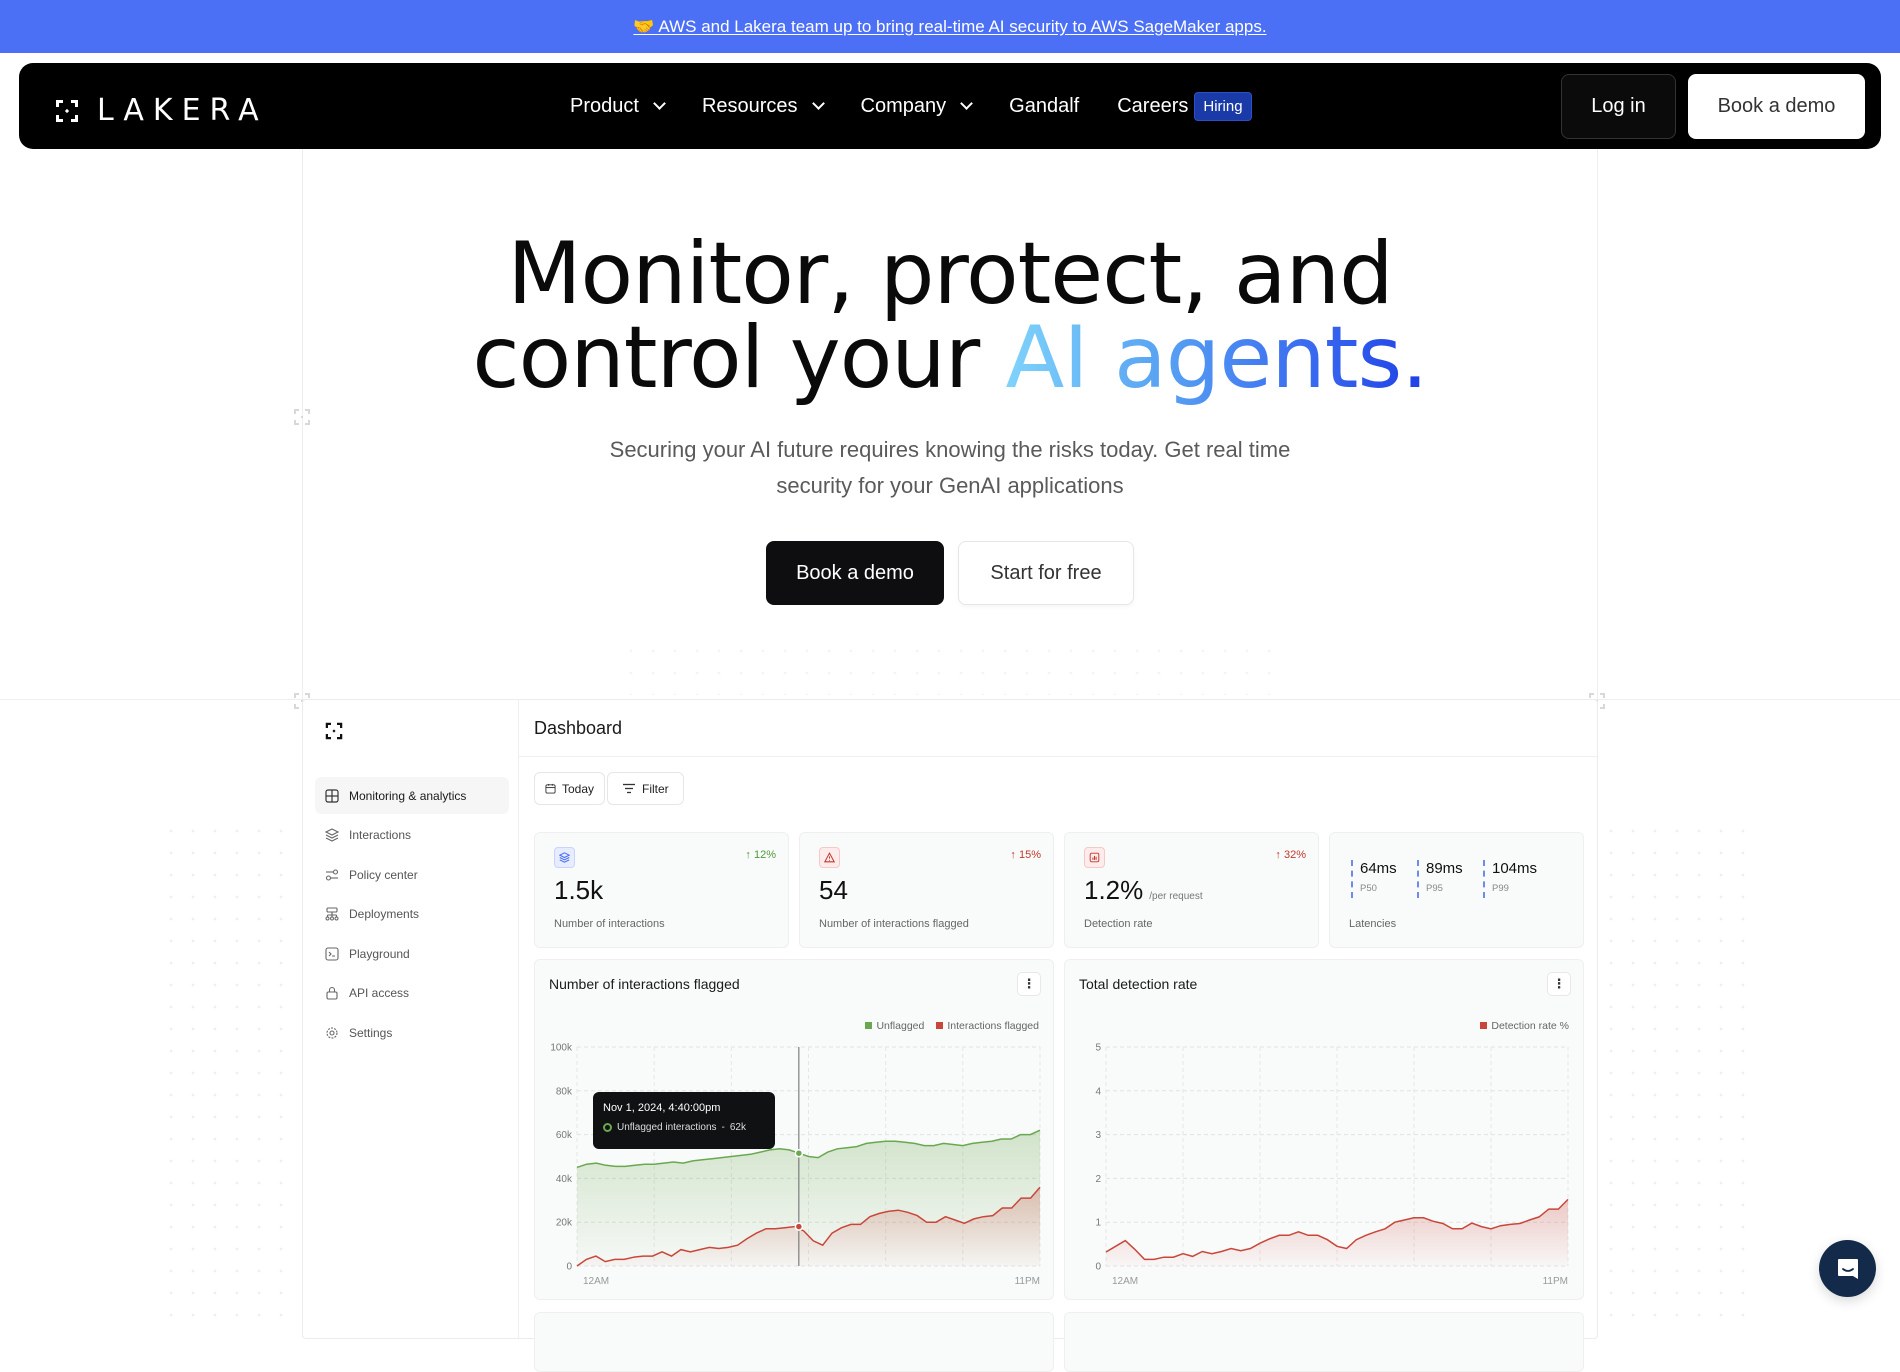  Describe the element at coordinates (644, 26) in the screenshot. I see `handshake-icon: 🤝` at that location.